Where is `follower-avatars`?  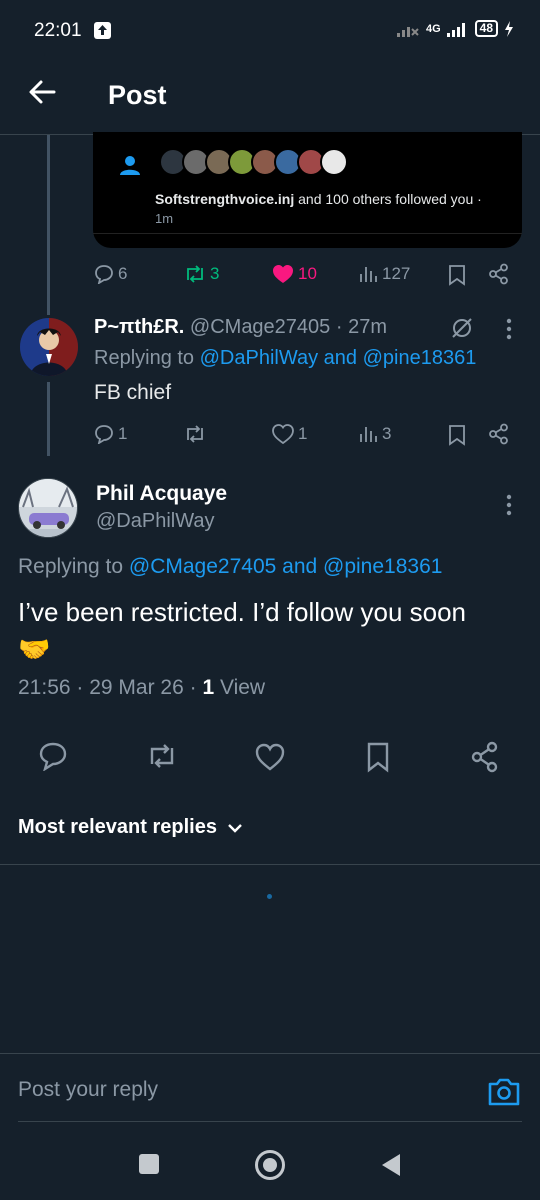
follower-avatars is located at coordinates (253, 162).